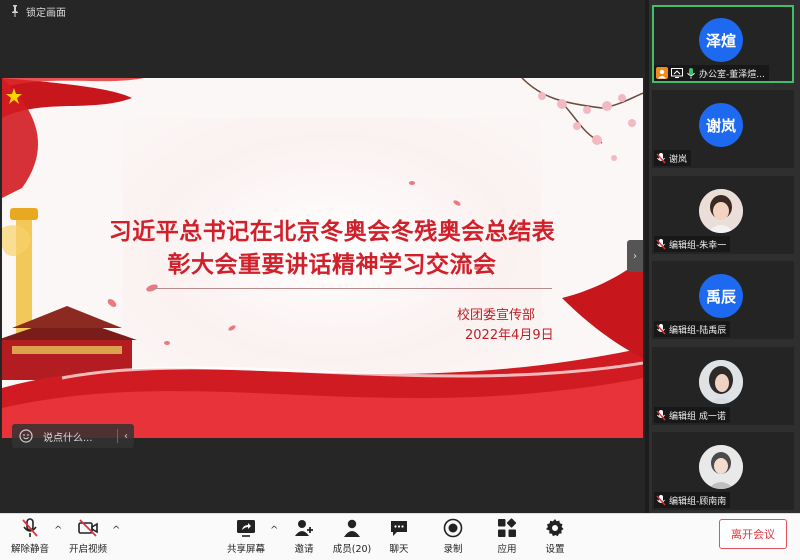 This screenshot has height=560, width=800. What do you see at coordinates (304, 549) in the screenshot?
I see `invite-label: 邀请` at bounding box center [304, 549].